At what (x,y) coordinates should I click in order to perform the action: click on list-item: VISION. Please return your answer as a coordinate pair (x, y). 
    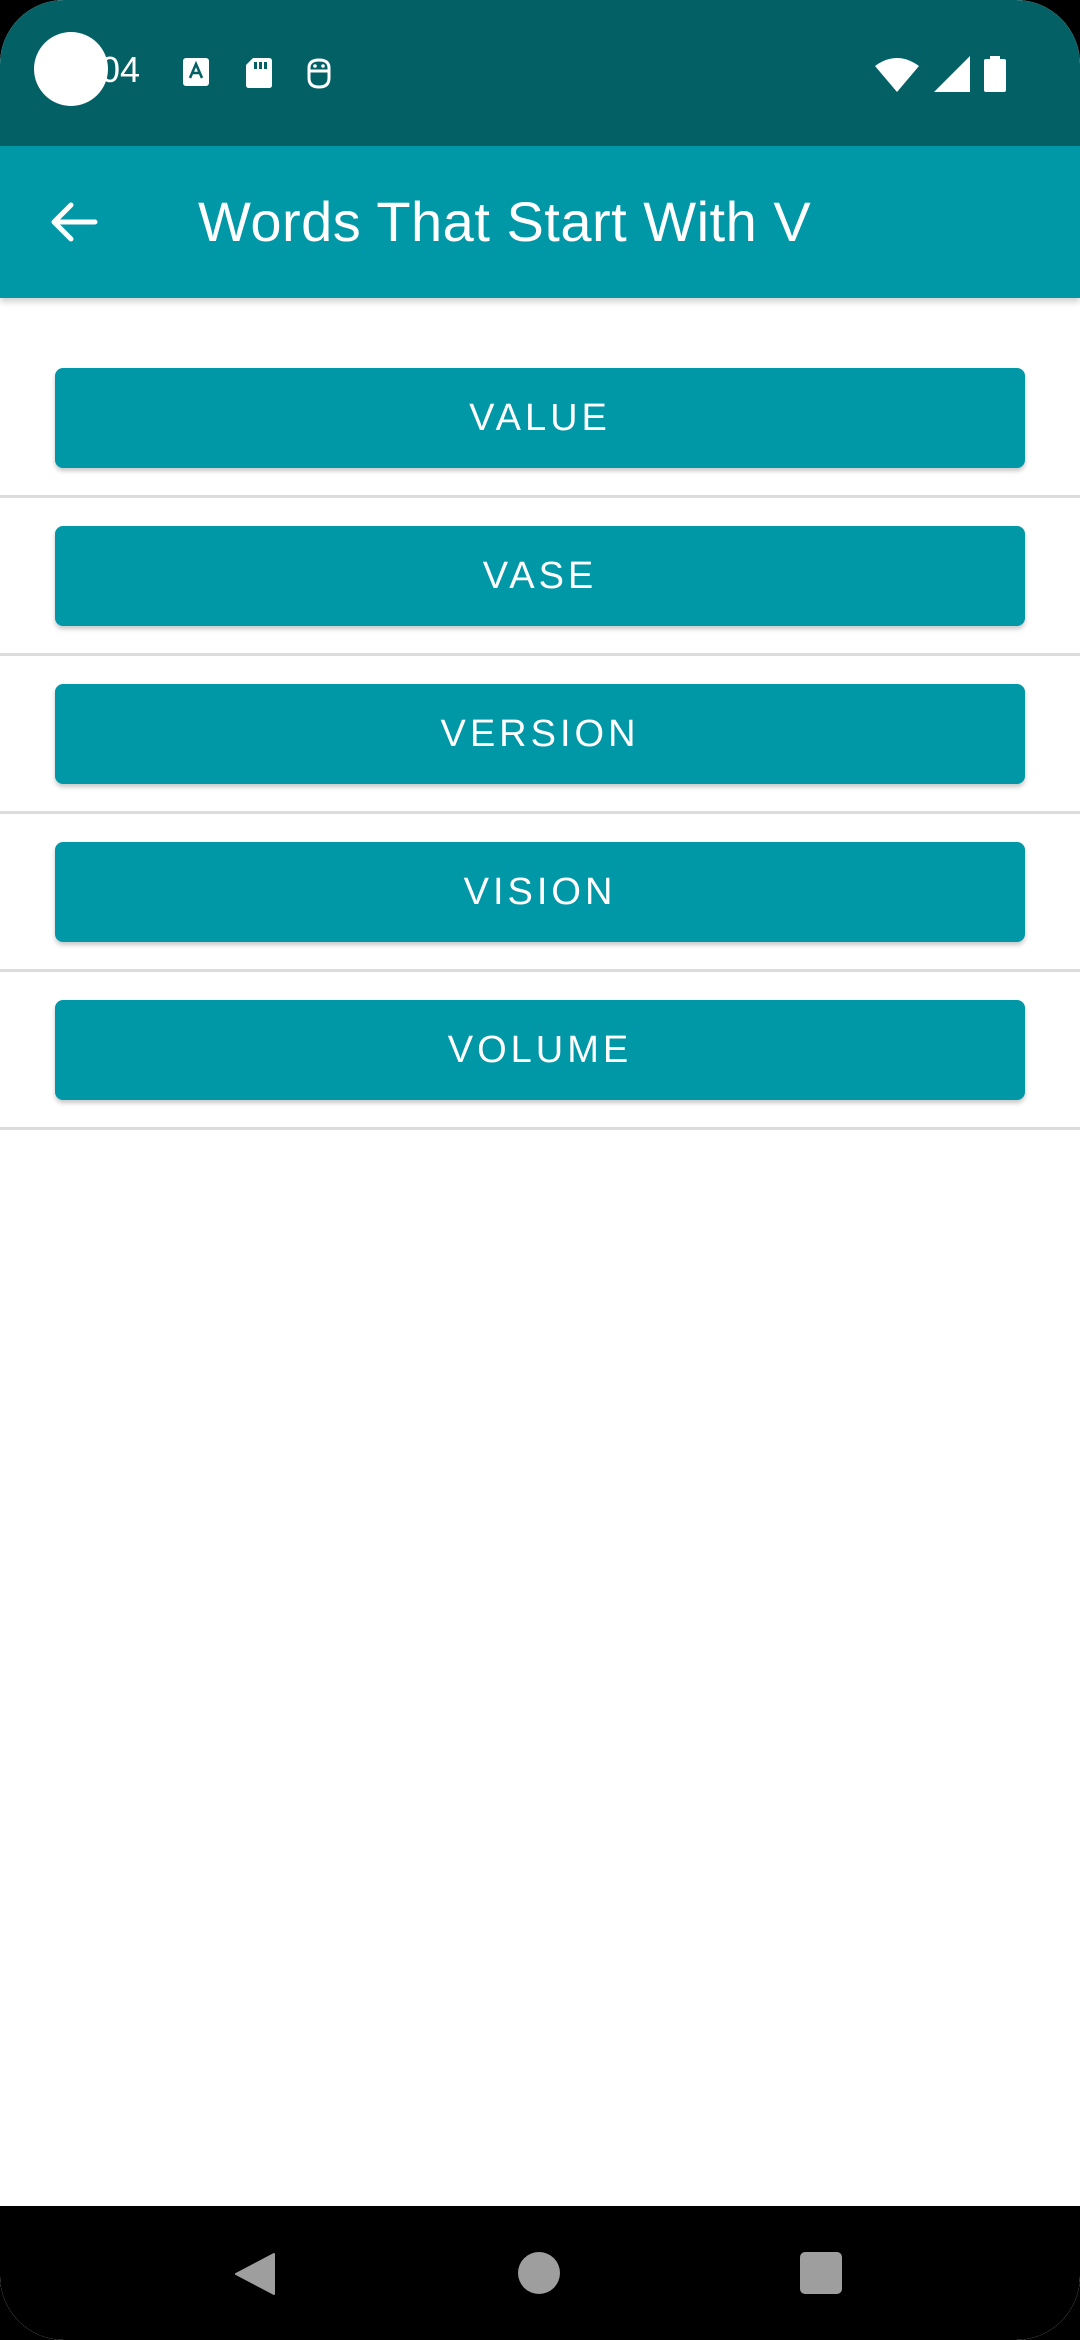
    Looking at the image, I should click on (540, 893).